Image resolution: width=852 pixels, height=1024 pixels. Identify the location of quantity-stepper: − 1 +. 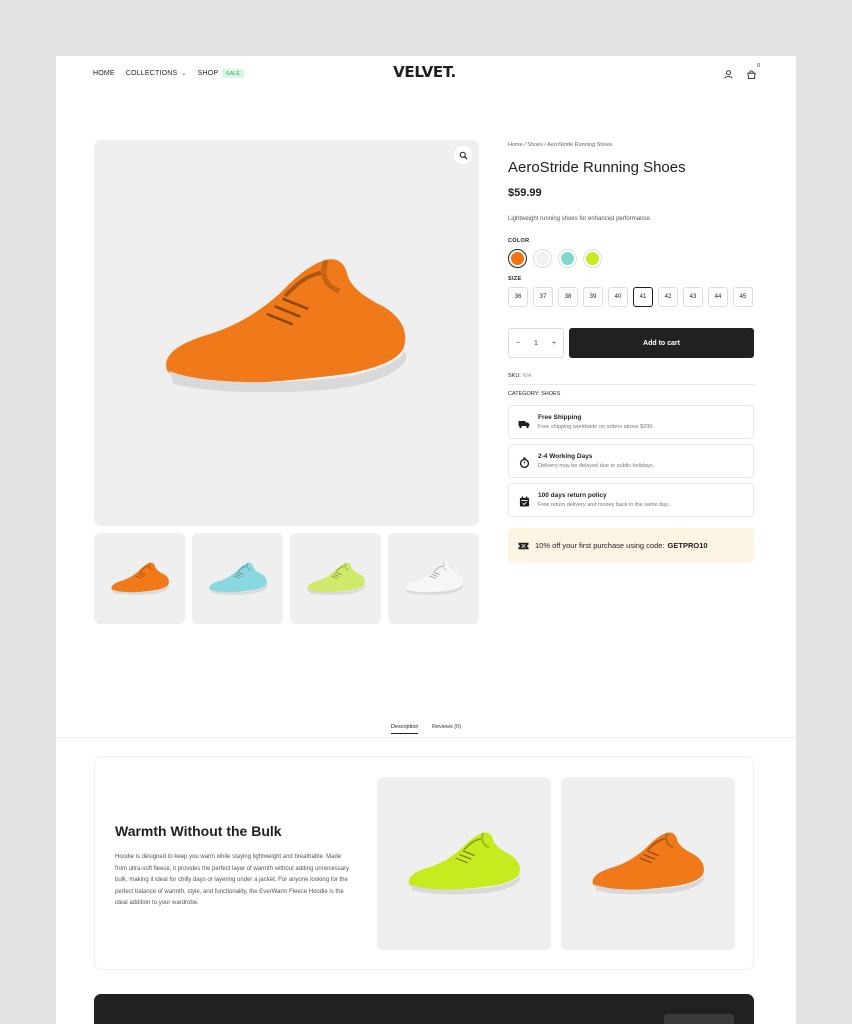
(536, 343).